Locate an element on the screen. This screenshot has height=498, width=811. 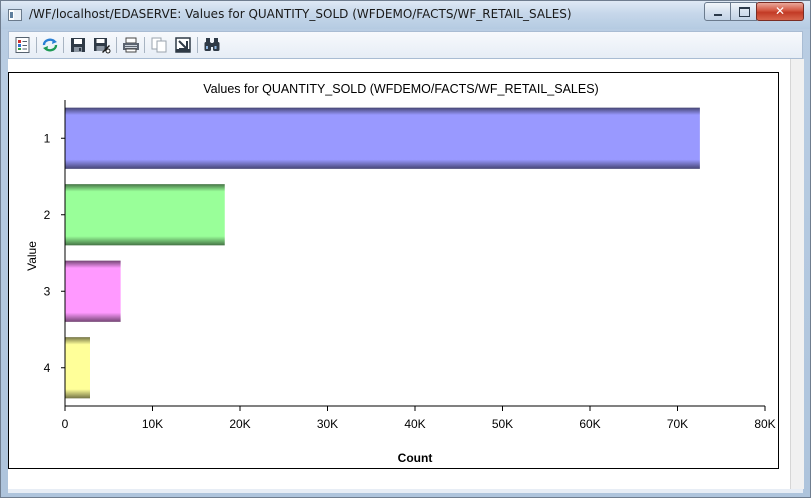
y-ticks-layer: 1 2 3 4 is located at coordinates (54, 253).